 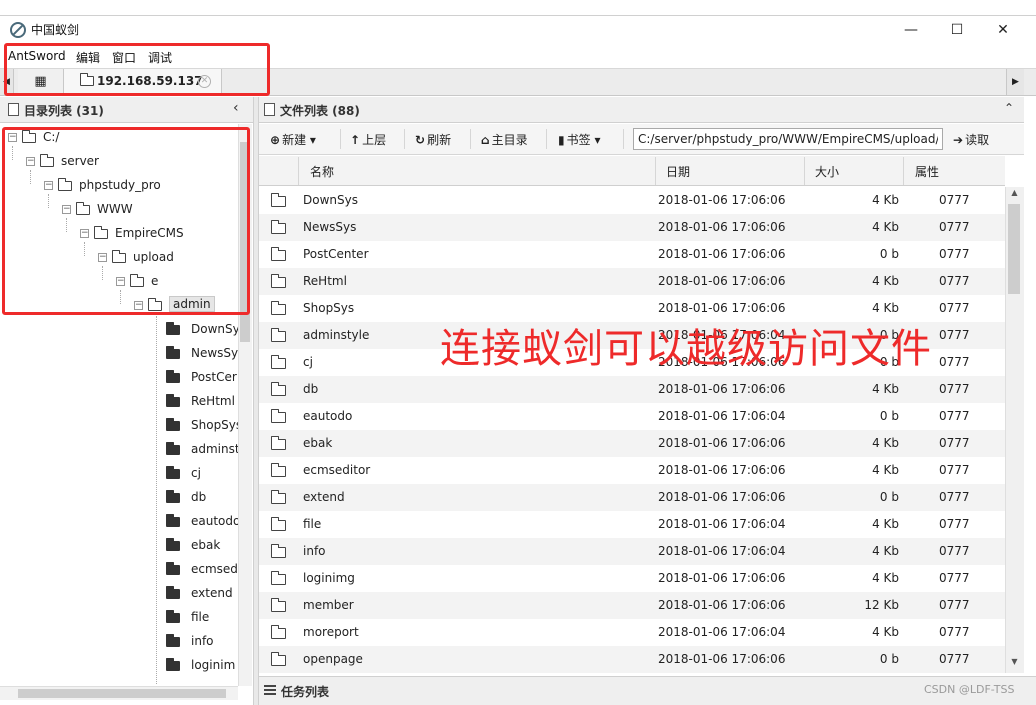 I want to click on dir-panel-collapse-icon: ‹, so click(x=236, y=108).